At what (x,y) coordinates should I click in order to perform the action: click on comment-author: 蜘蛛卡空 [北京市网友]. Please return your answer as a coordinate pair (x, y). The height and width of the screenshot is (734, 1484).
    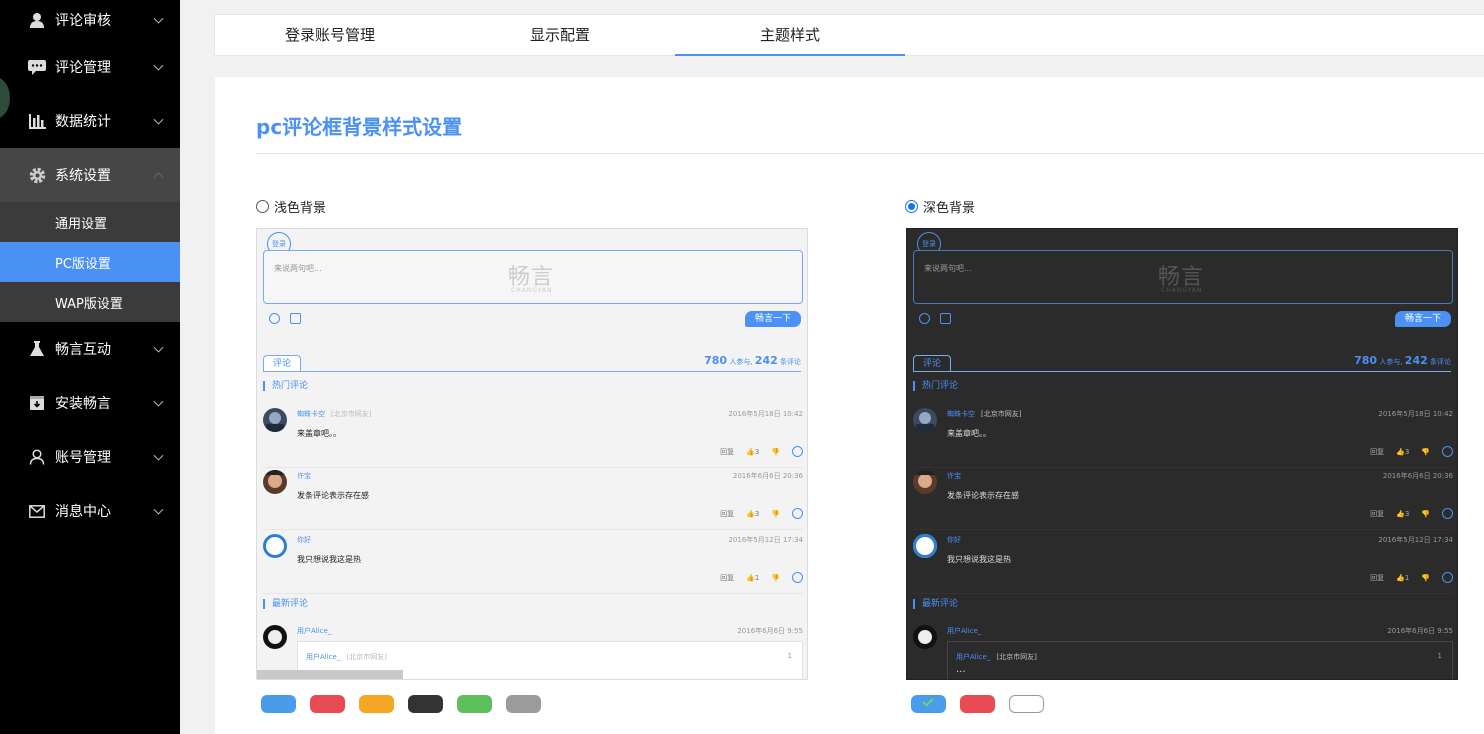
    Looking at the image, I should click on (984, 414).